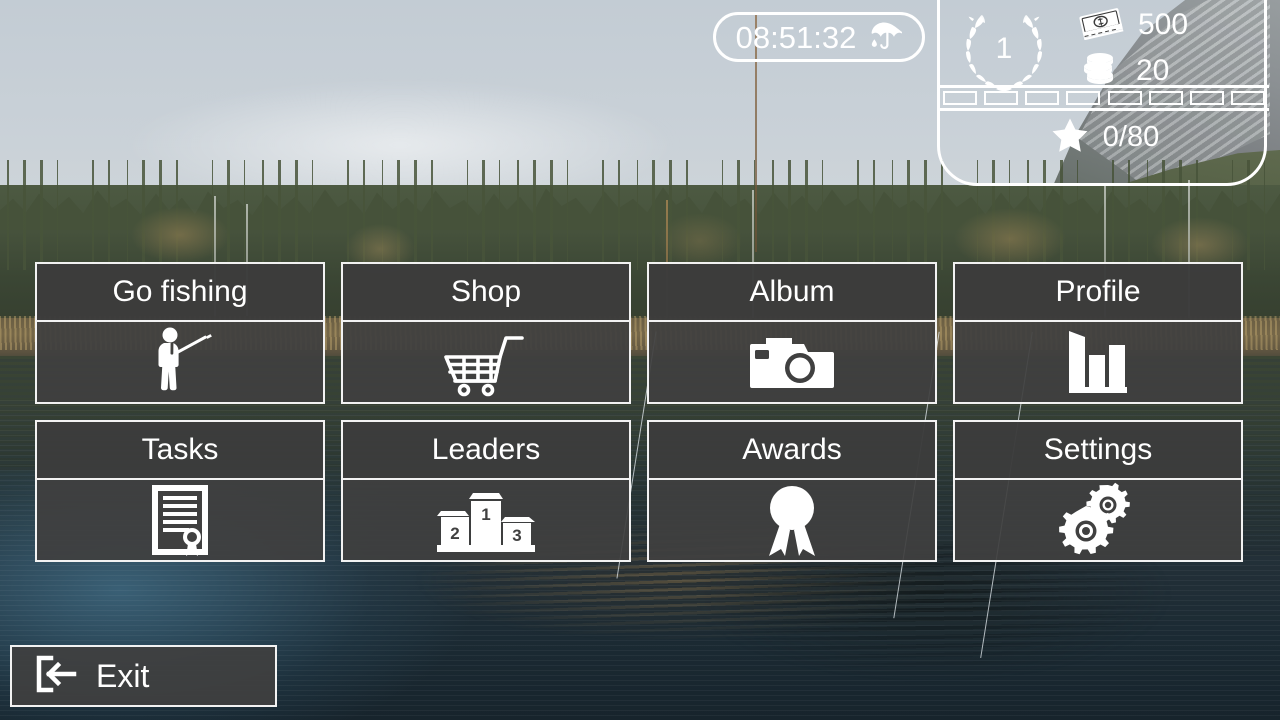  I want to click on clock-weather-widget: 08:51:32, so click(819, 37).